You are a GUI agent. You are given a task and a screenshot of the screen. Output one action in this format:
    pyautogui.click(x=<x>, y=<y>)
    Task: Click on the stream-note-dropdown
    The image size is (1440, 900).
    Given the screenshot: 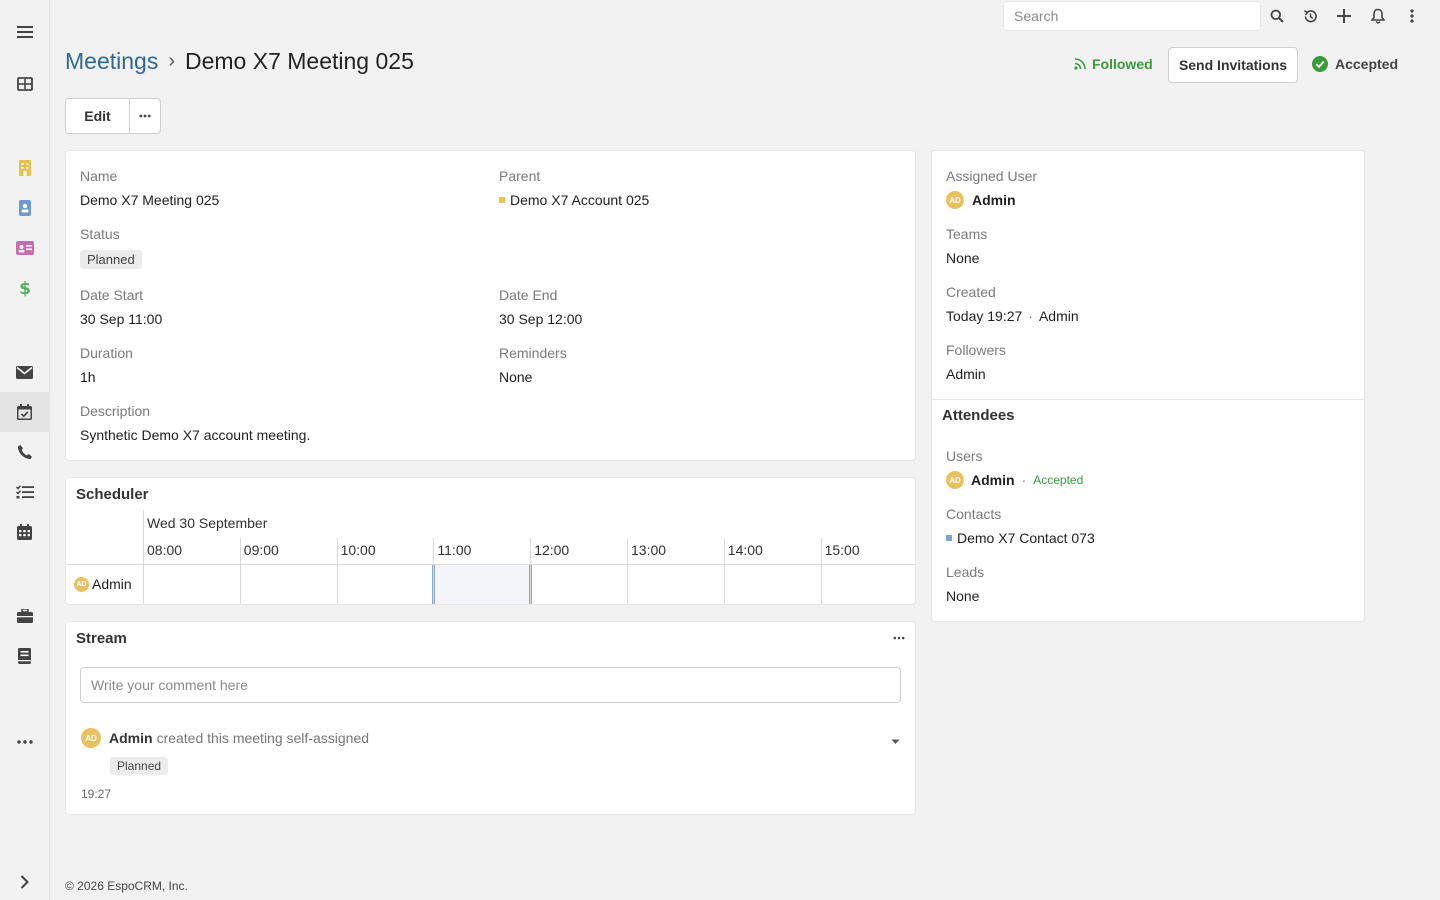 What is the action you would take?
    pyautogui.click(x=895, y=740)
    